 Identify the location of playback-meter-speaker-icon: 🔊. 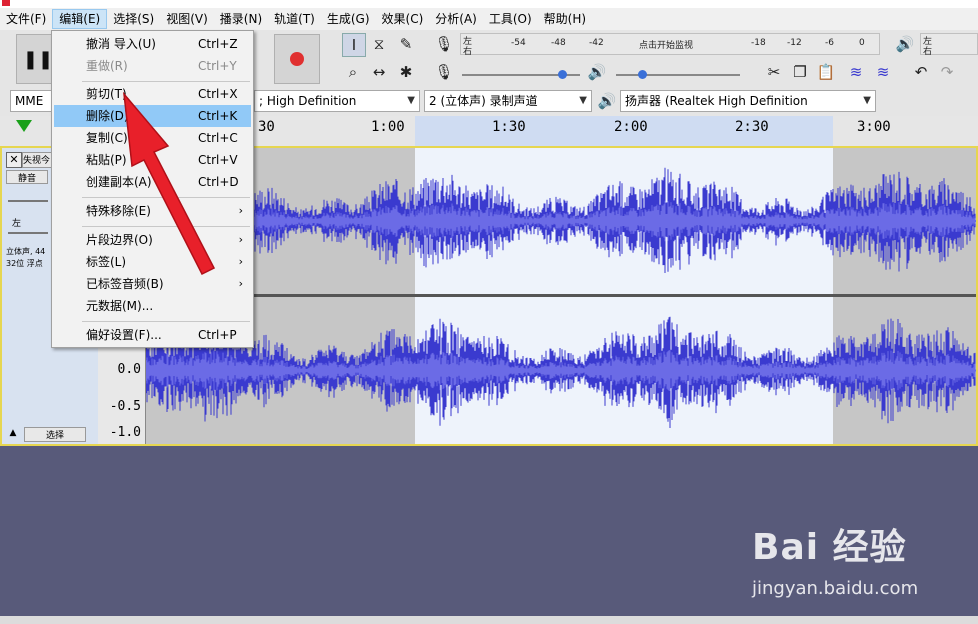
(905, 44).